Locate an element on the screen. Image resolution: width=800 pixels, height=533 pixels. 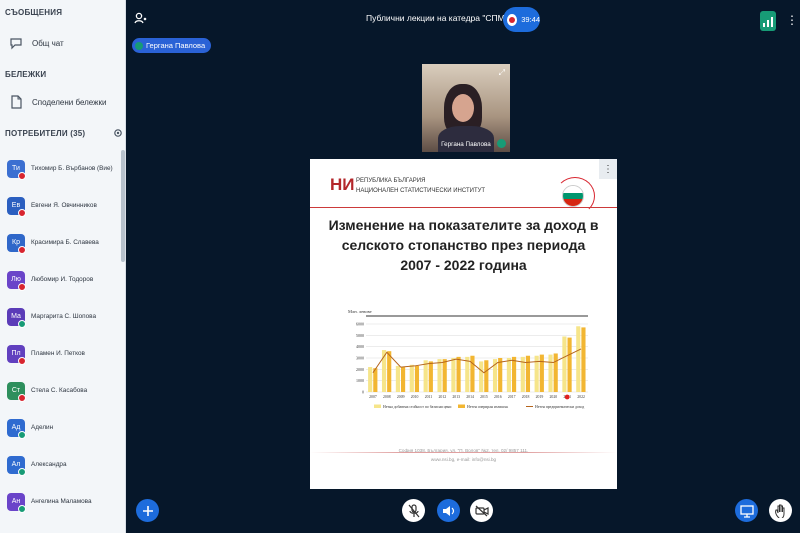
shared-notes-link: Споделени бележки is located at coordinates (63, 102).